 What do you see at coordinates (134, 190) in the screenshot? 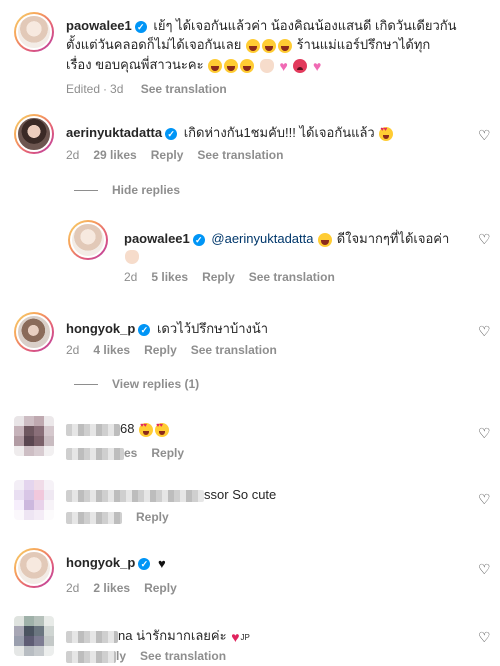
I see `hide-replies-button: Hide replies` at bounding box center [134, 190].